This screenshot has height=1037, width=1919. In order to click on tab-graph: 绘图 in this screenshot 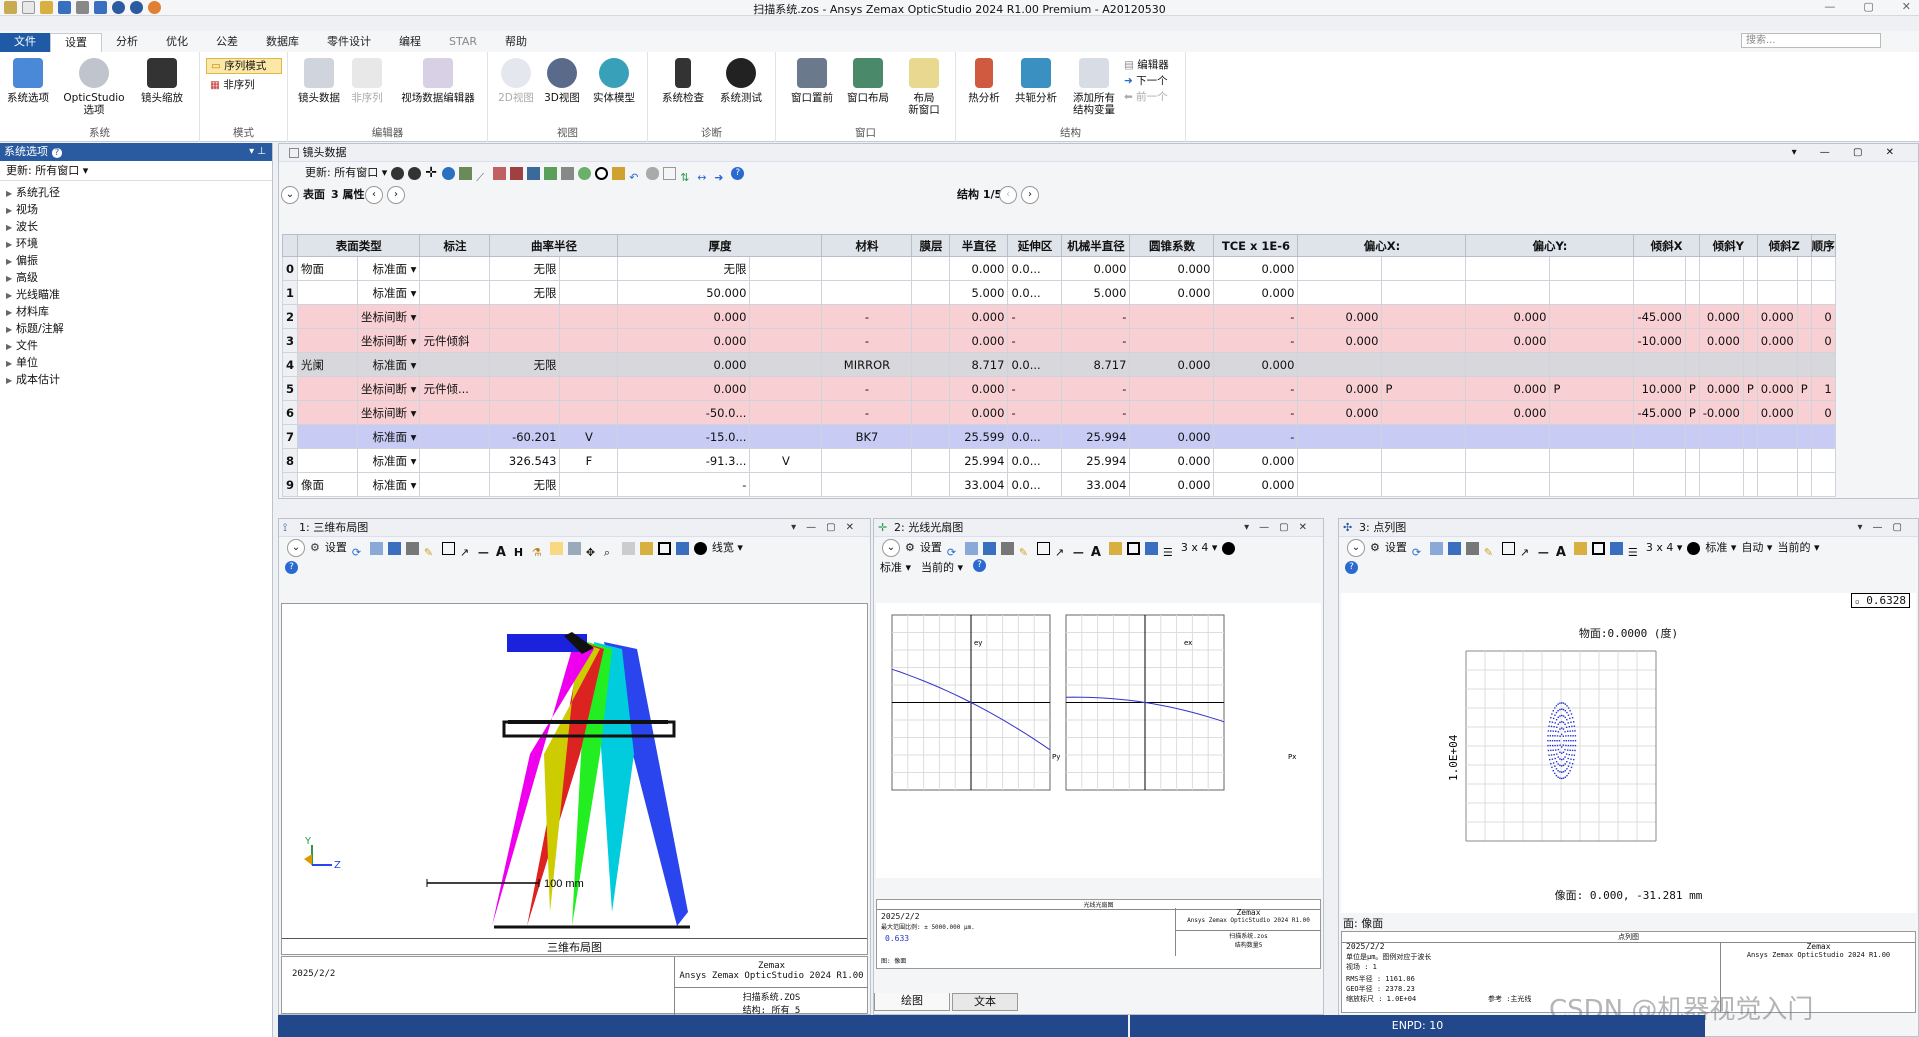, I will do `click(912, 1002)`.